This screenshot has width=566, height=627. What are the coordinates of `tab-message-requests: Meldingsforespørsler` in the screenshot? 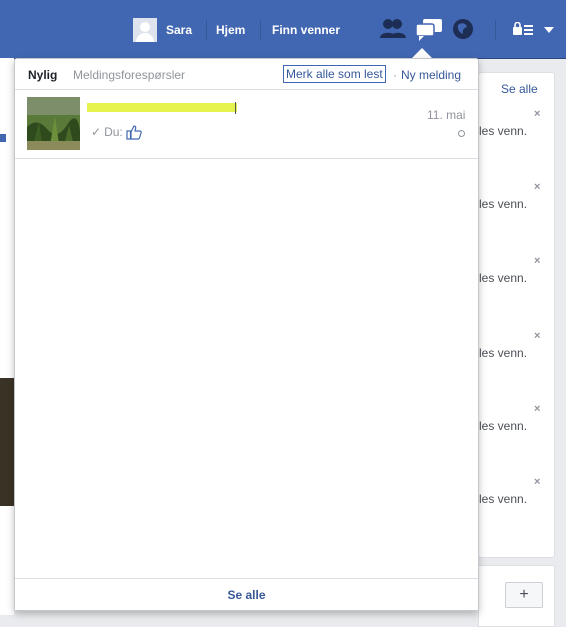 It's located at (129, 75).